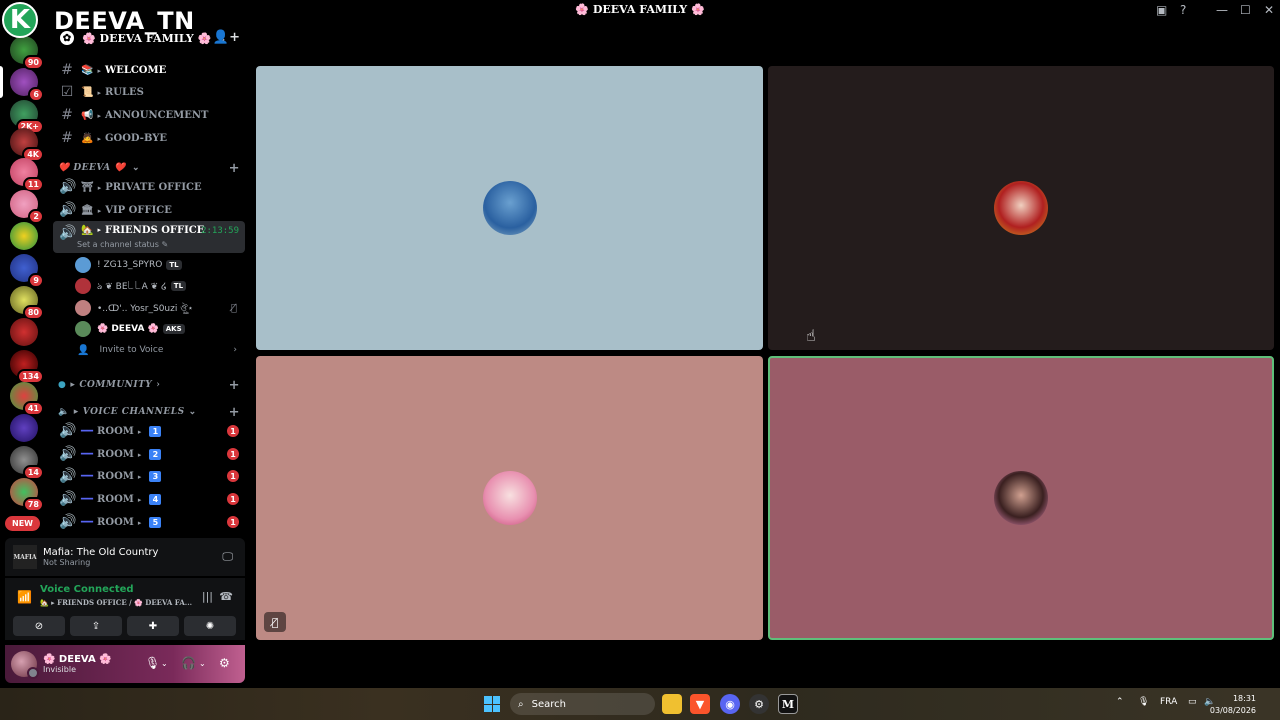  I want to click on inbox-icon: ▣, so click(1161, 10).